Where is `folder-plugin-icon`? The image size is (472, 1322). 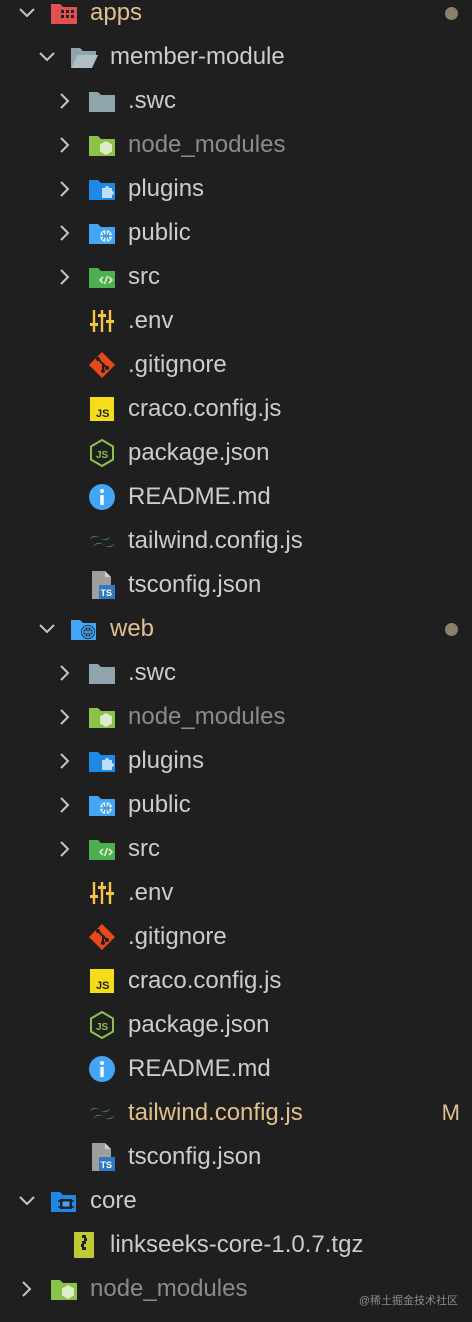
folder-plugin-icon is located at coordinates (102, 189).